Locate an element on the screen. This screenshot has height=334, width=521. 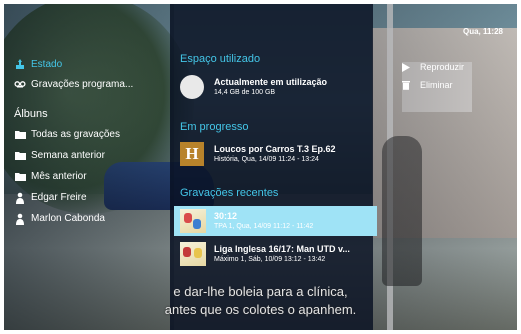
clock: Qua, 11:28 is located at coordinates (482, 31).